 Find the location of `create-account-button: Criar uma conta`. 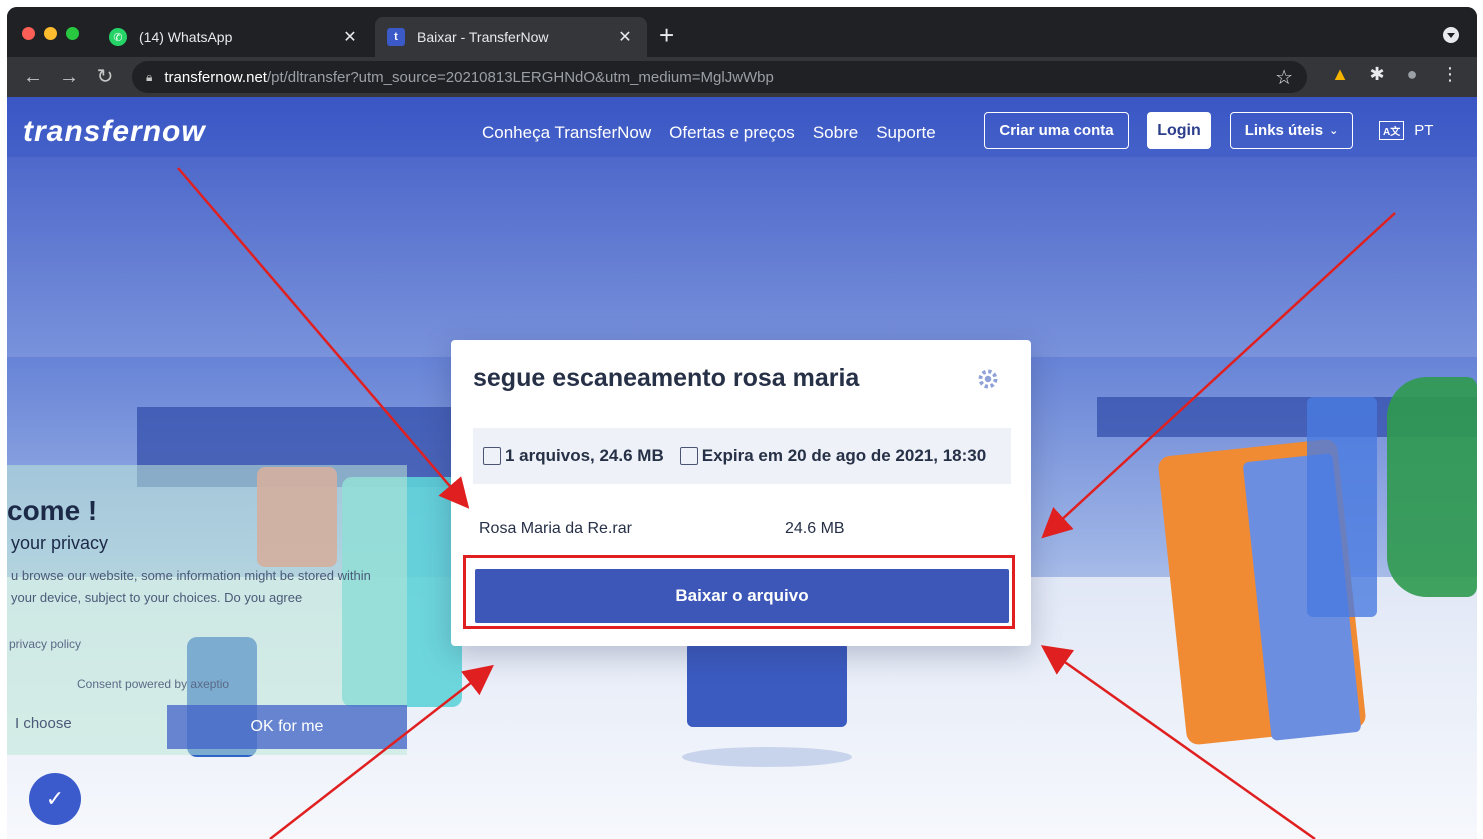

create-account-button: Criar uma conta is located at coordinates (1056, 130).